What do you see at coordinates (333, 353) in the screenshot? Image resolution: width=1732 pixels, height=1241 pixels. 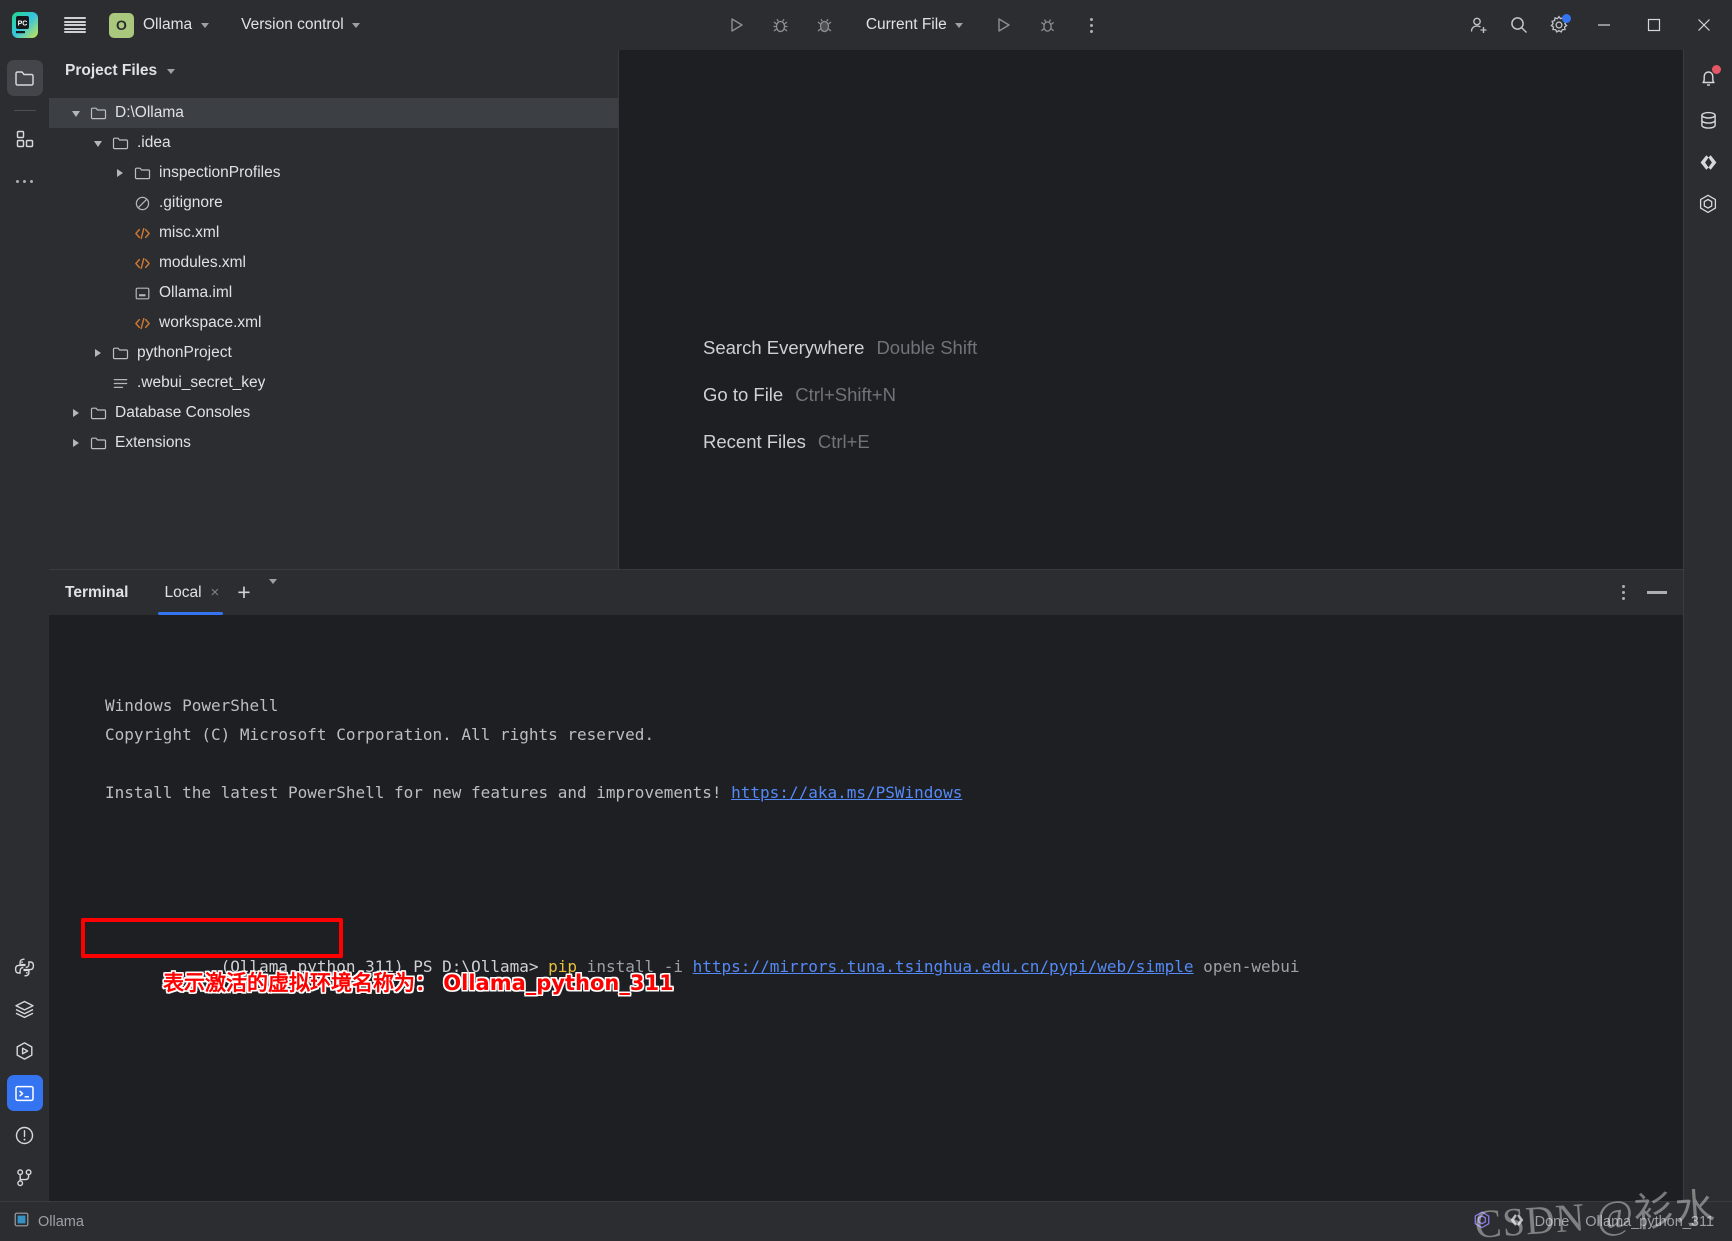 I see `tree-row: pythonProject` at bounding box center [333, 353].